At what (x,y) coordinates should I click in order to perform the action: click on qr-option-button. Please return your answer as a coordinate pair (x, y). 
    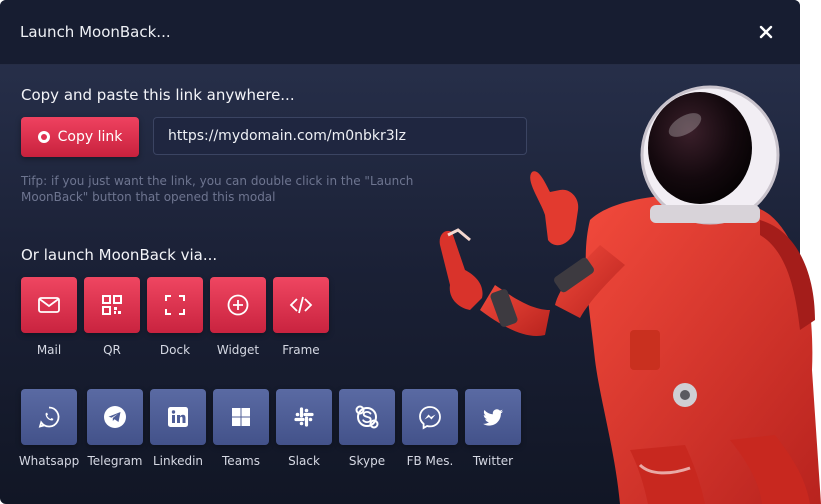
    Looking at the image, I should click on (112, 305).